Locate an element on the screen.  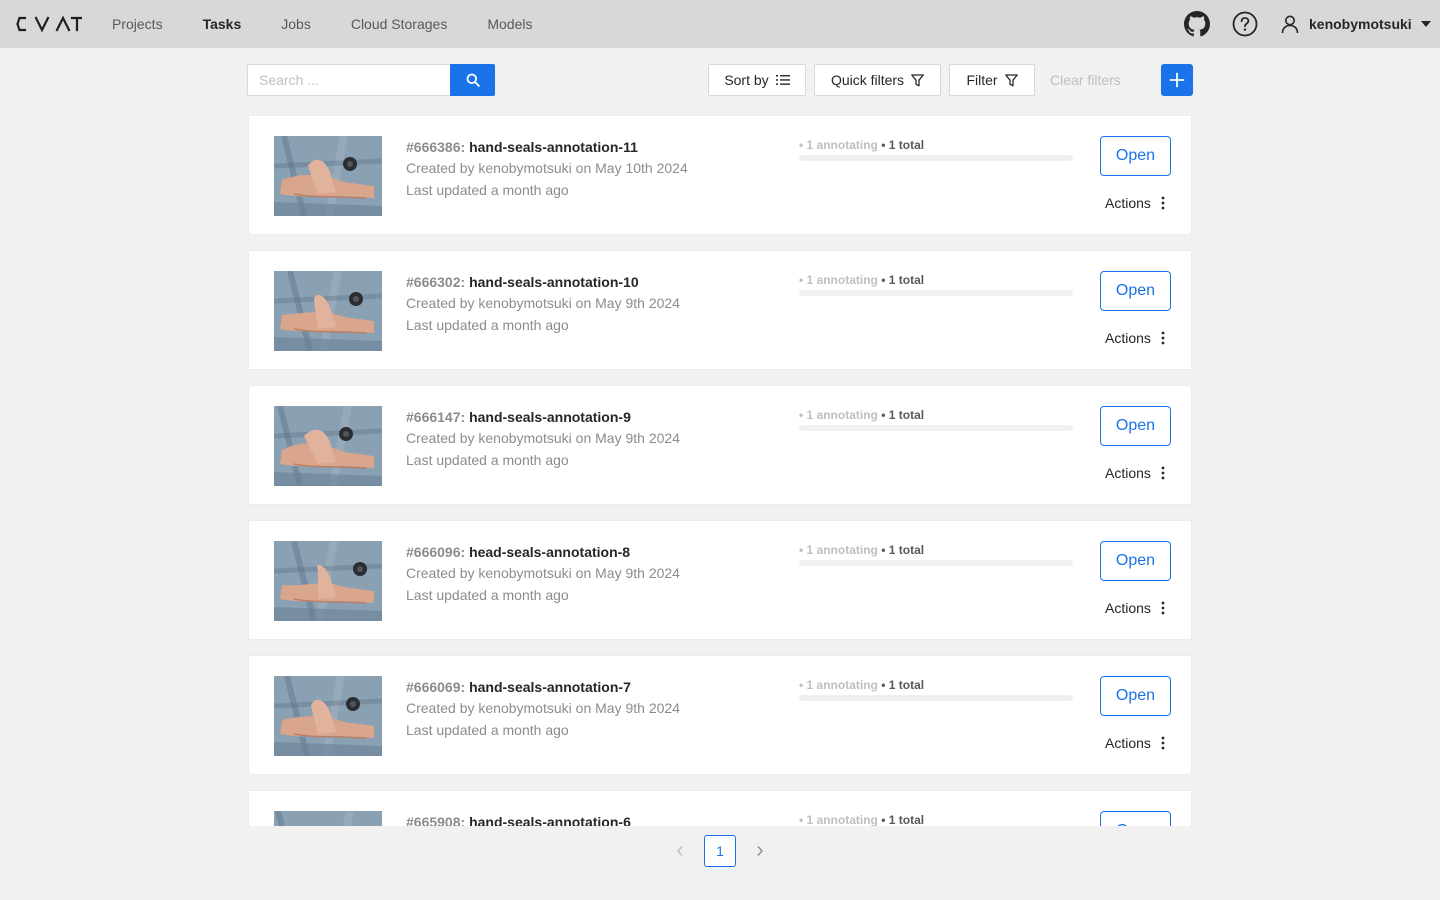
task-id: #666069: is located at coordinates (436, 687).